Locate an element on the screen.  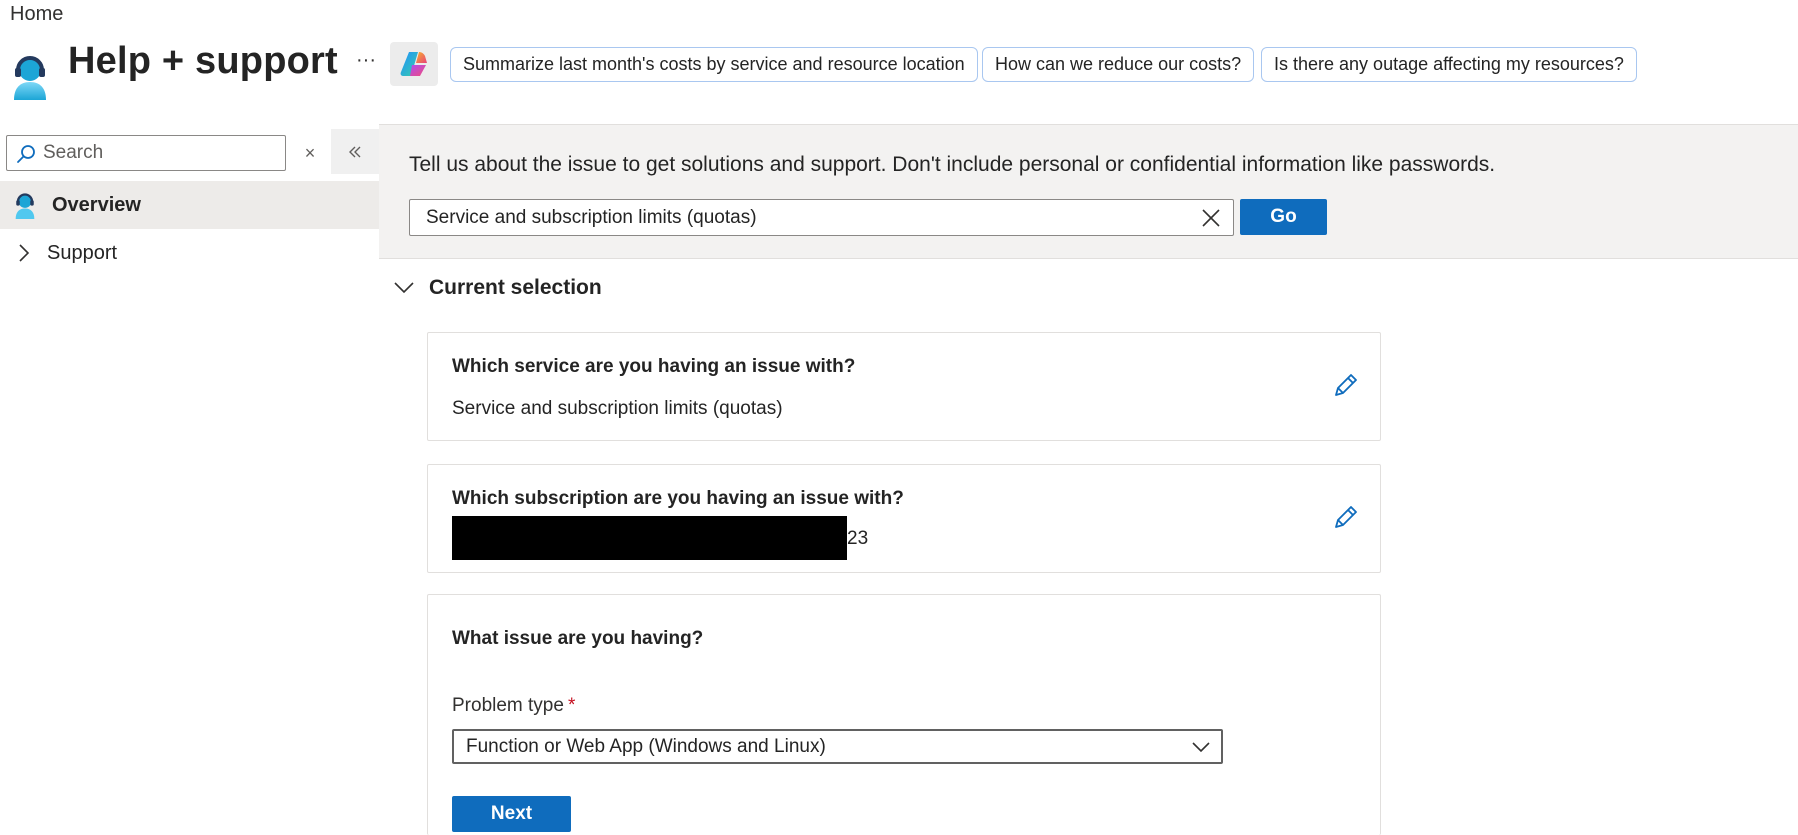
current-selection-title: Current selection is located at coordinates (515, 287).